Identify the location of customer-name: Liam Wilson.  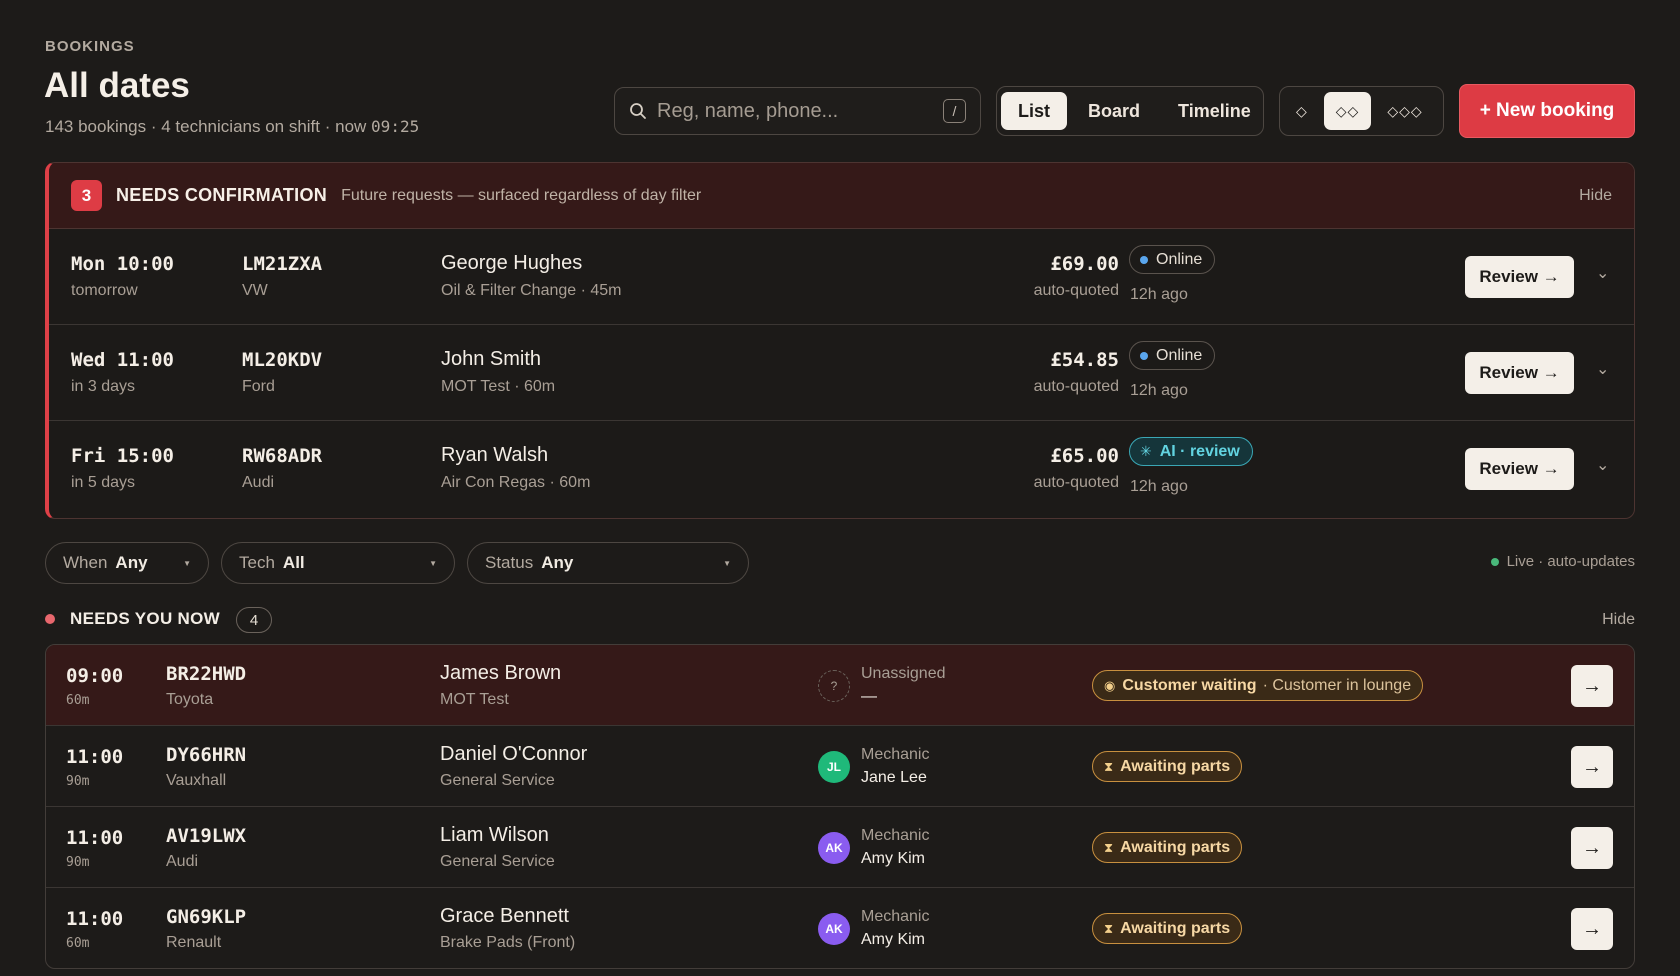
(494, 835).